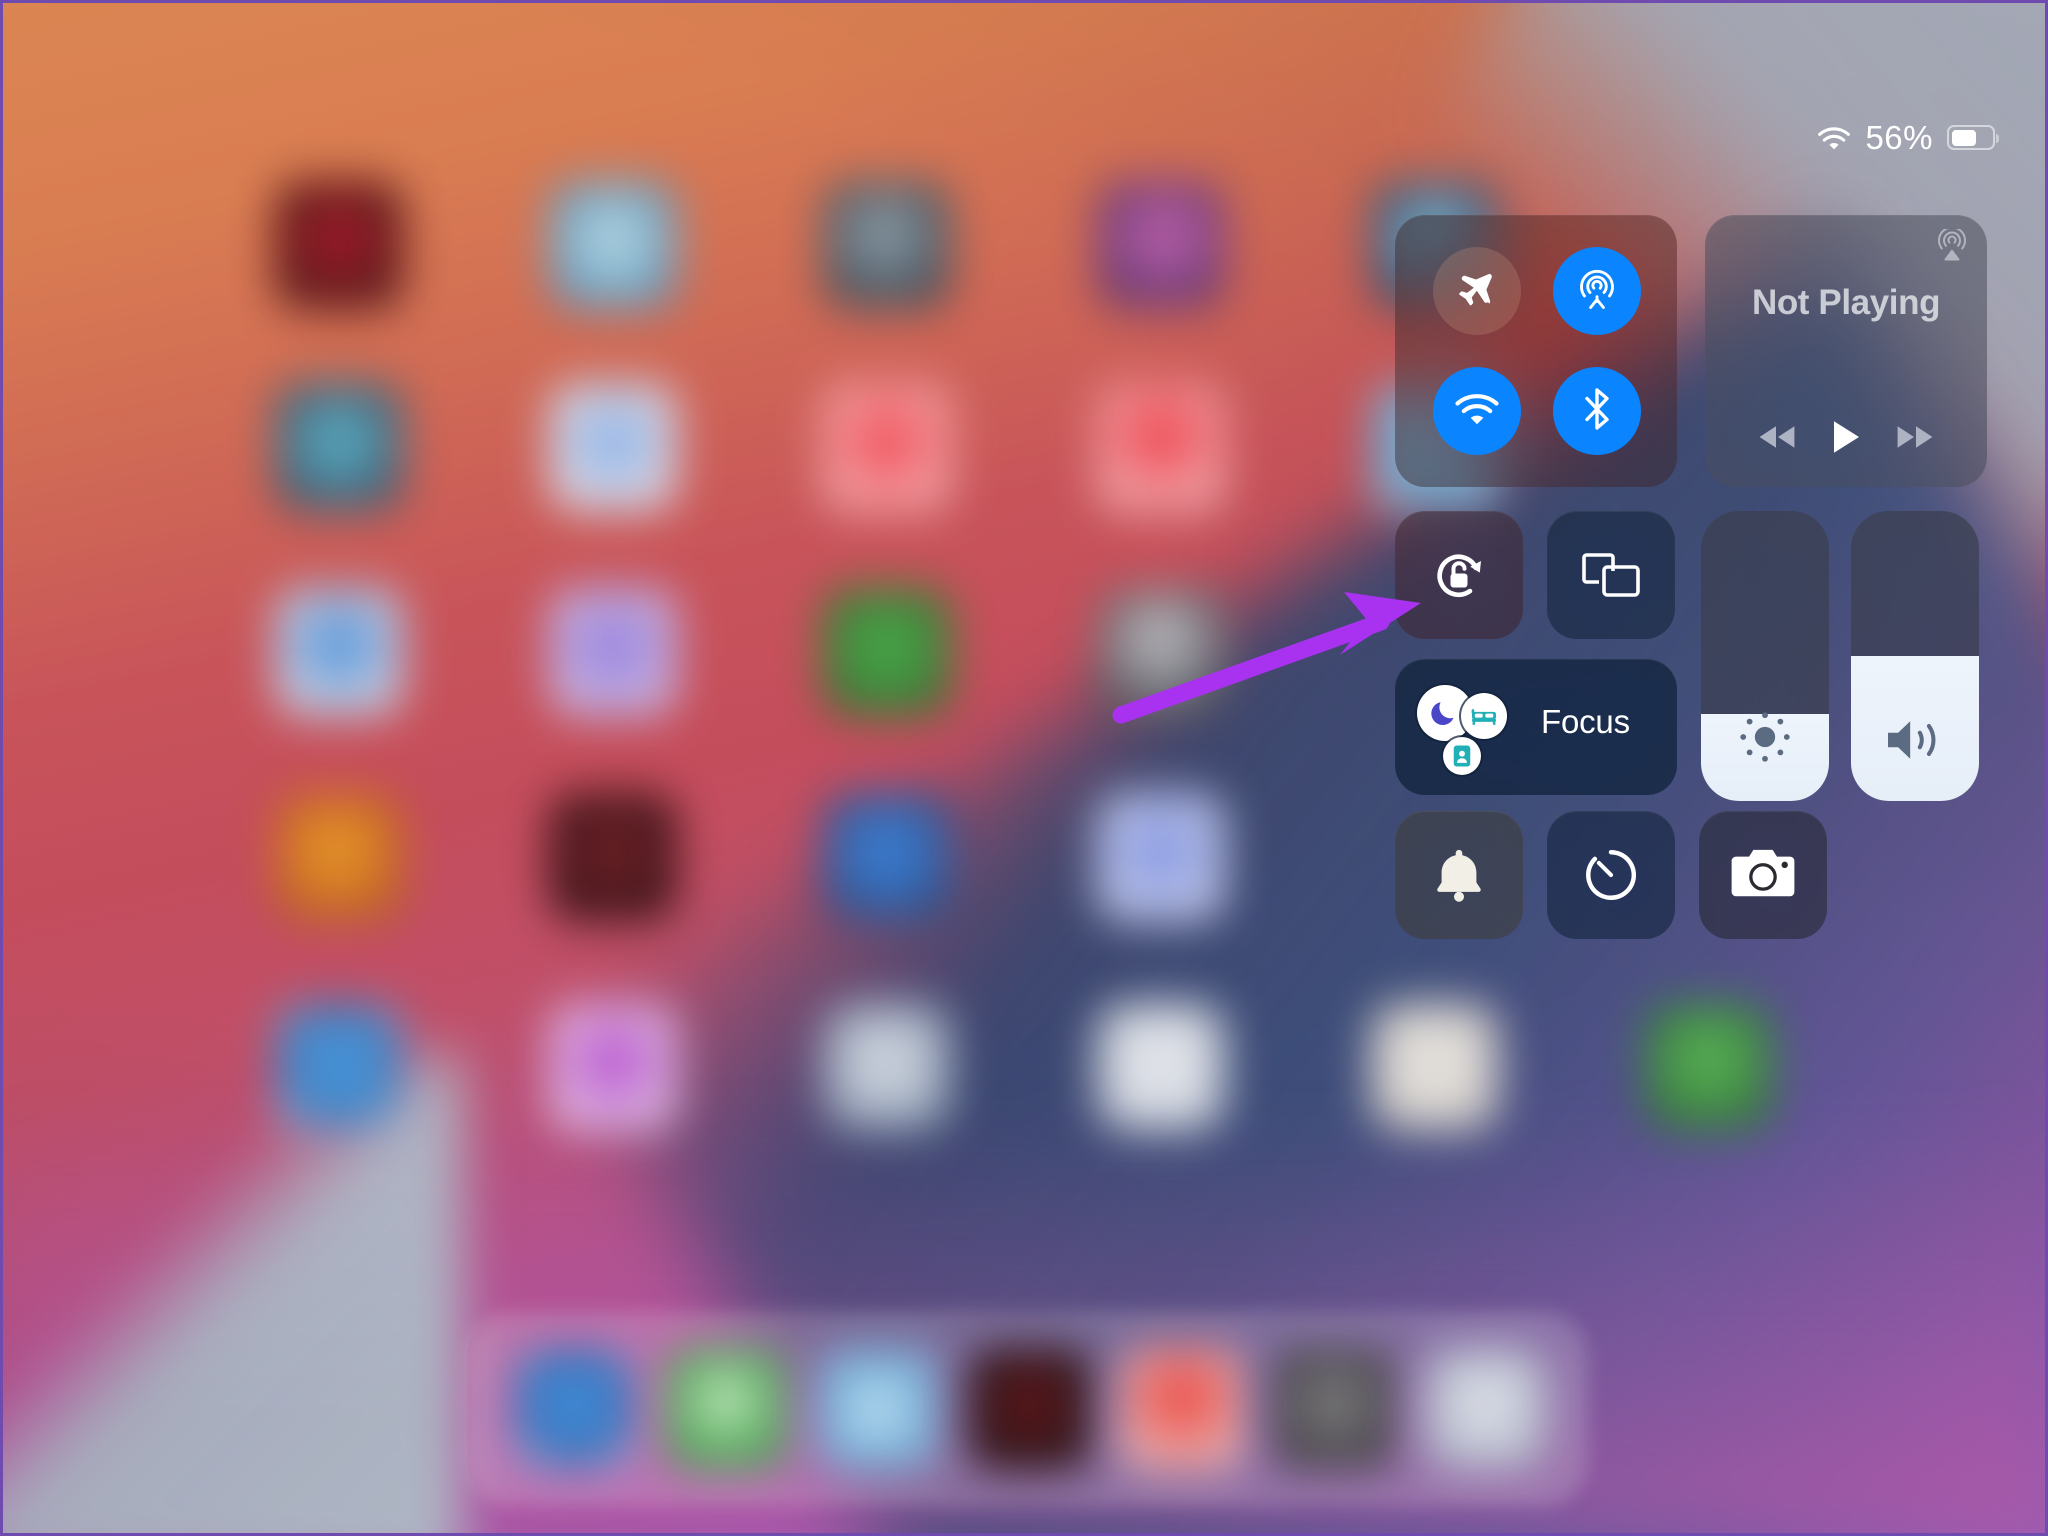 This screenshot has width=2048, height=1536. I want to click on focus-label: Focus, so click(1585, 721).